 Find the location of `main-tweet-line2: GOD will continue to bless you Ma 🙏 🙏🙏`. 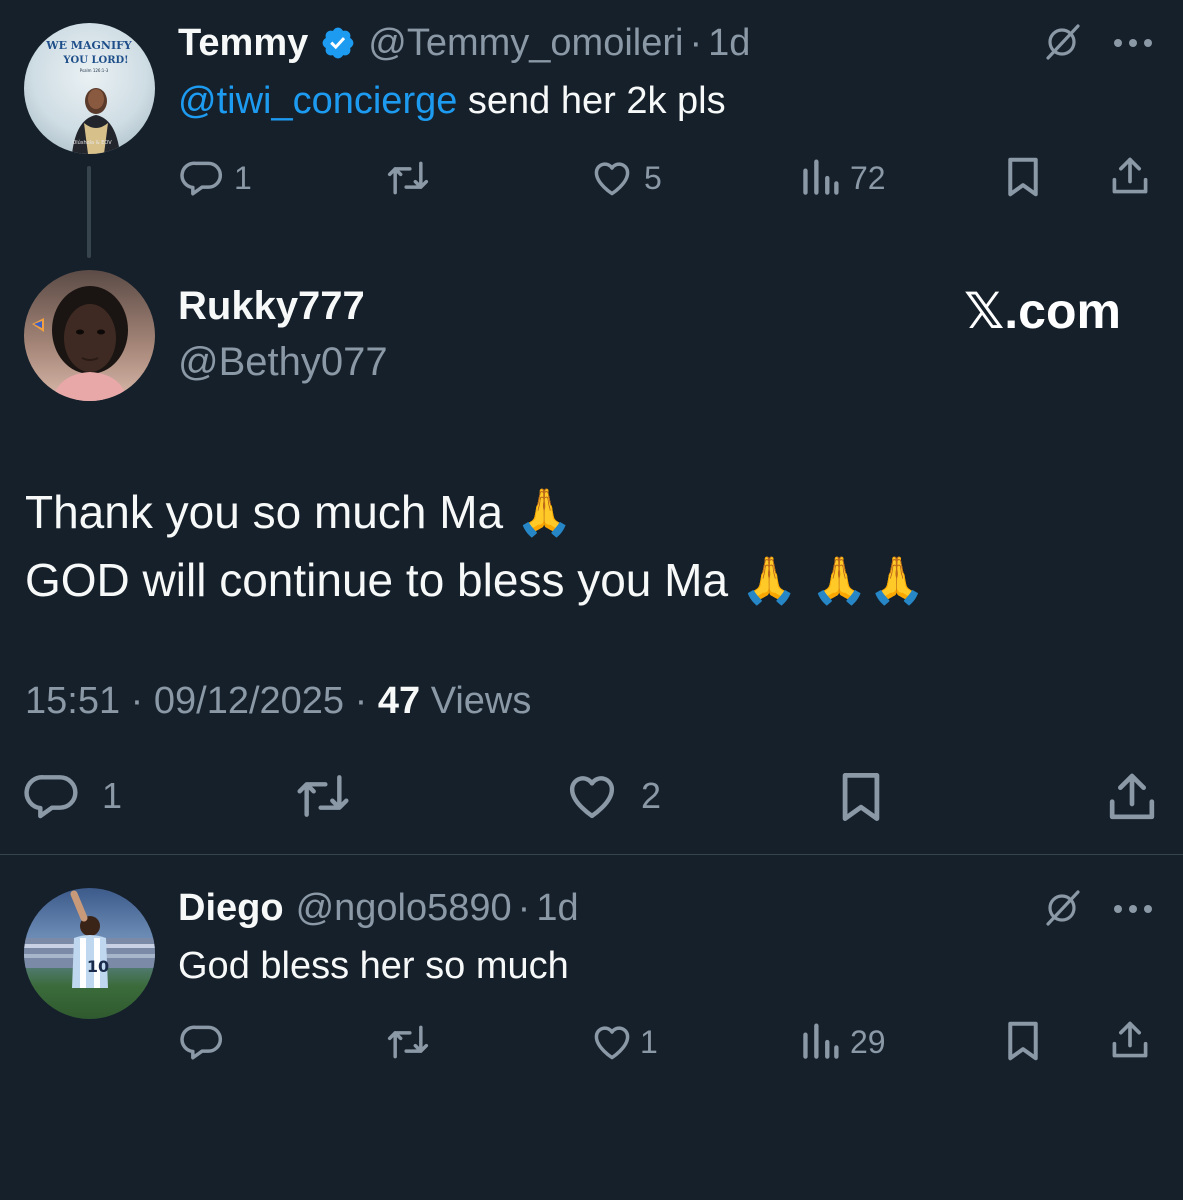

main-tweet-line2: GOD will continue to bless you Ma 🙏 🙏🙏 is located at coordinates (475, 580).